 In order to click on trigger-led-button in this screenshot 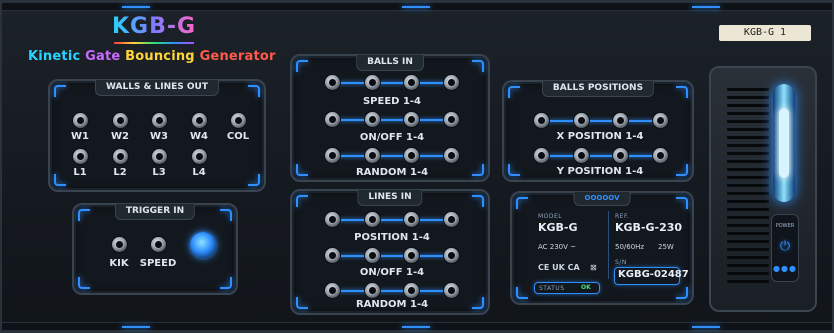, I will do `click(203, 245)`.